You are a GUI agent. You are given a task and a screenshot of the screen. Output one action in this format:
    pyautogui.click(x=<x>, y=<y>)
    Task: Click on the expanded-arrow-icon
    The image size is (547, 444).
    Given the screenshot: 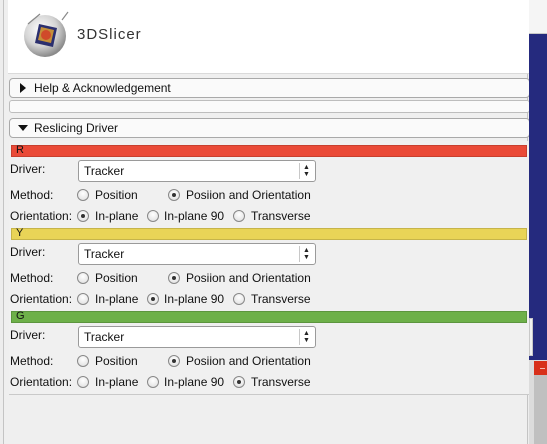 What is the action you would take?
    pyautogui.click(x=23, y=128)
    